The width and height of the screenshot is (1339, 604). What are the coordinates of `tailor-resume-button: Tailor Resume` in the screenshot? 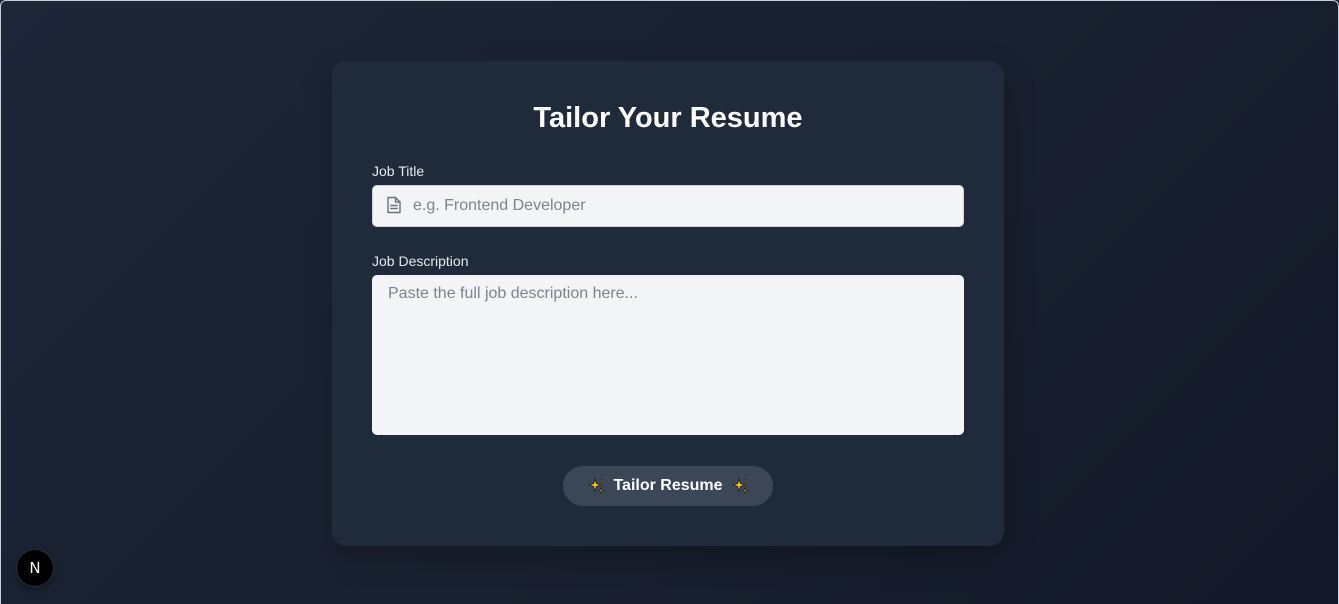 It's located at (668, 486).